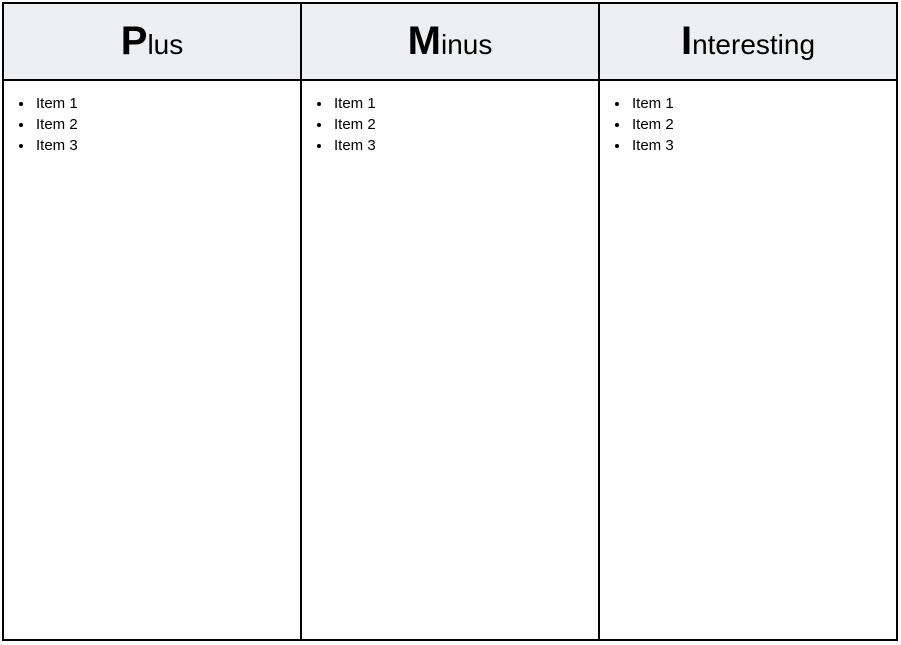  I want to click on column-header-minus-title: Minus, so click(450, 42).